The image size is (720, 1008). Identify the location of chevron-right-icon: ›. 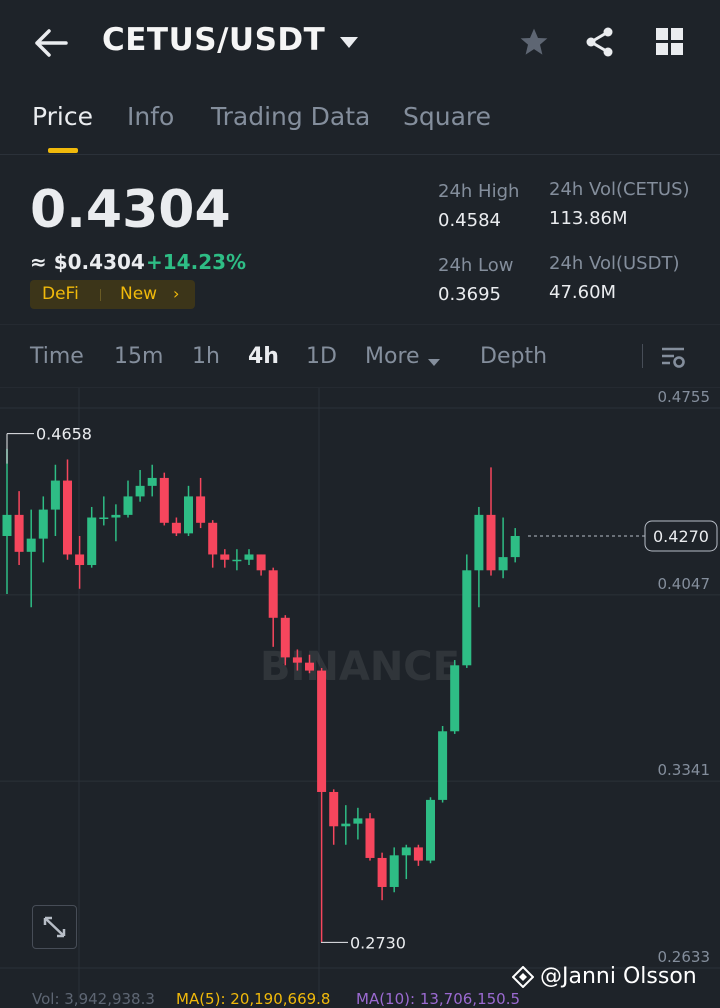
(176, 293).